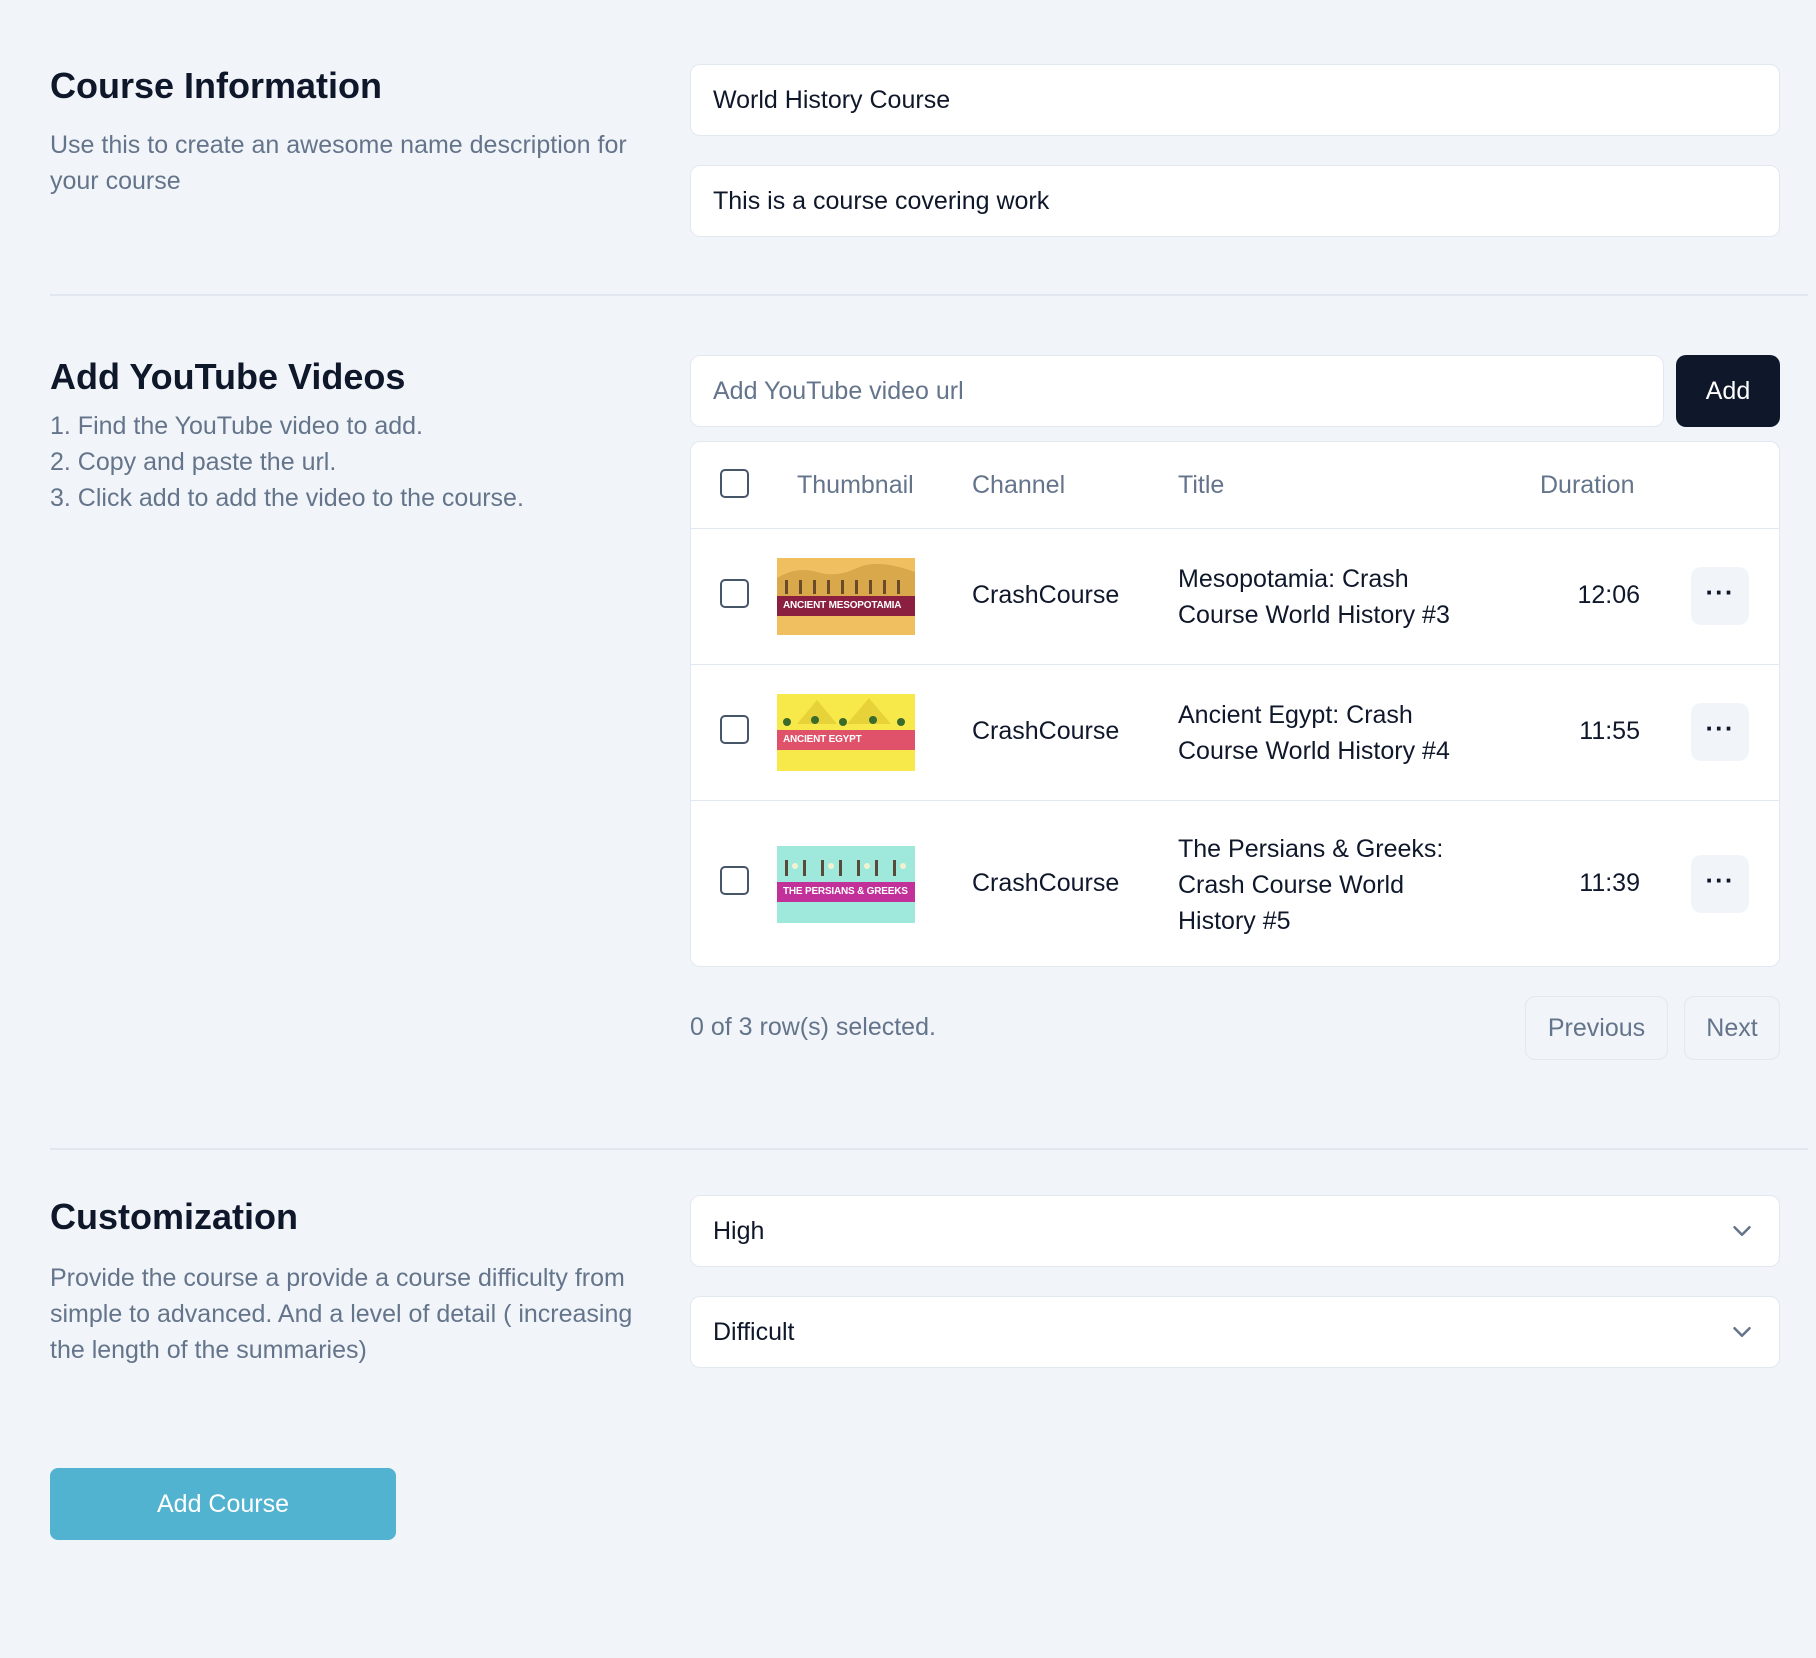 Image resolution: width=1816 pixels, height=1658 pixels. I want to click on next-page-button: Next, so click(1732, 1028).